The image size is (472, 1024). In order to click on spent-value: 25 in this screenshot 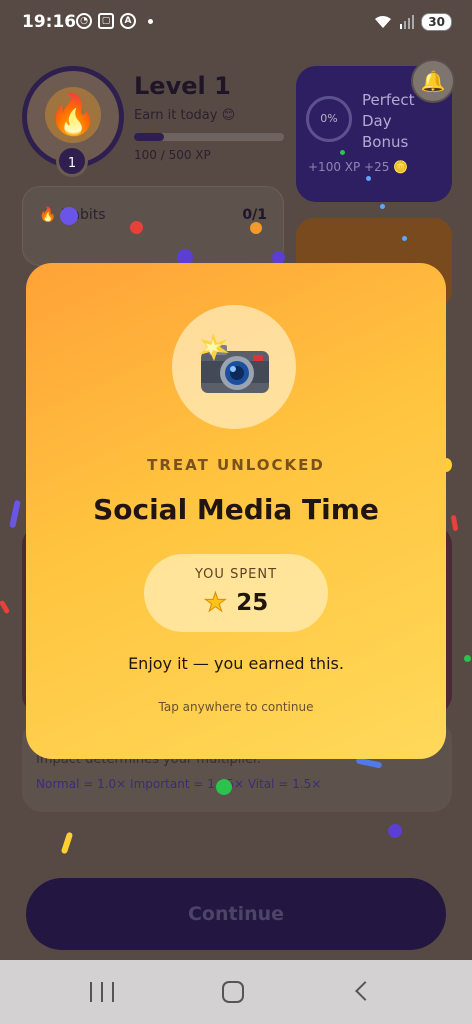, I will do `click(252, 603)`.